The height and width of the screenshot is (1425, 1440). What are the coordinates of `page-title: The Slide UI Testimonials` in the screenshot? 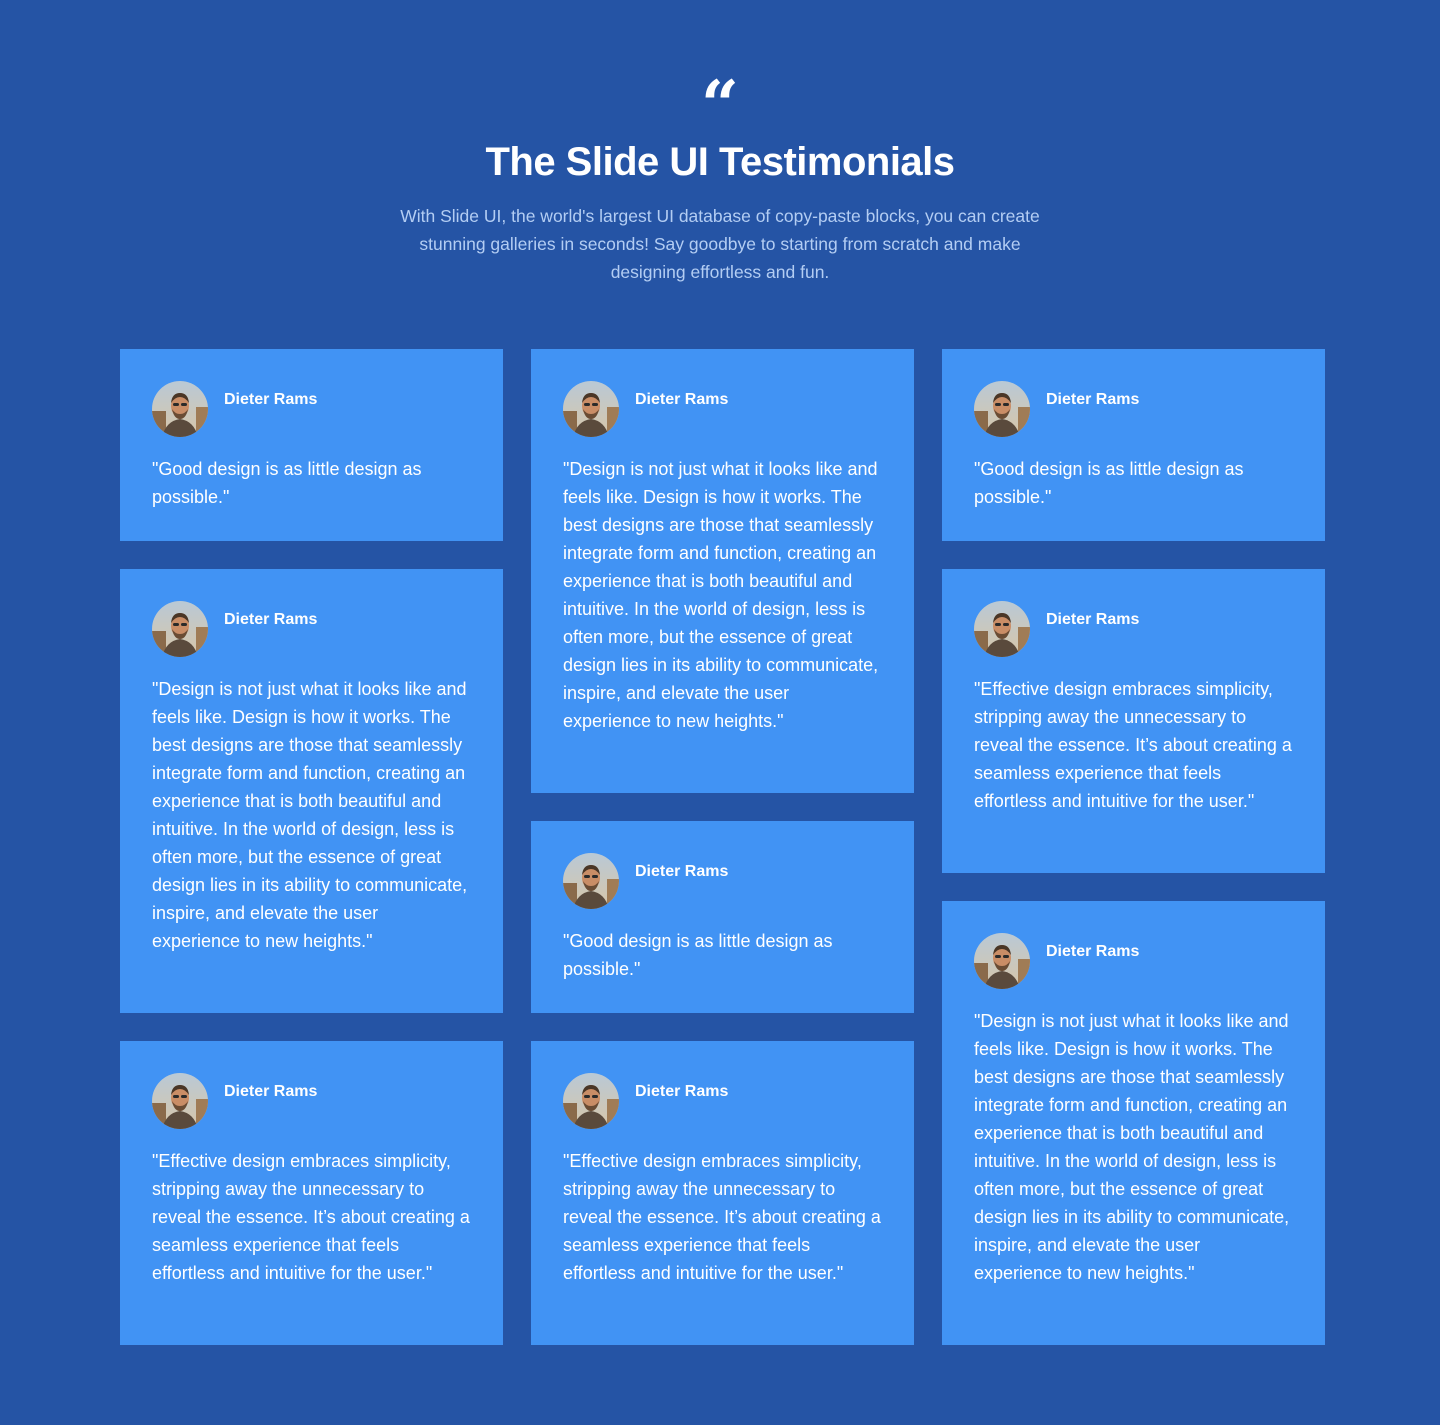 It's located at (720, 162).